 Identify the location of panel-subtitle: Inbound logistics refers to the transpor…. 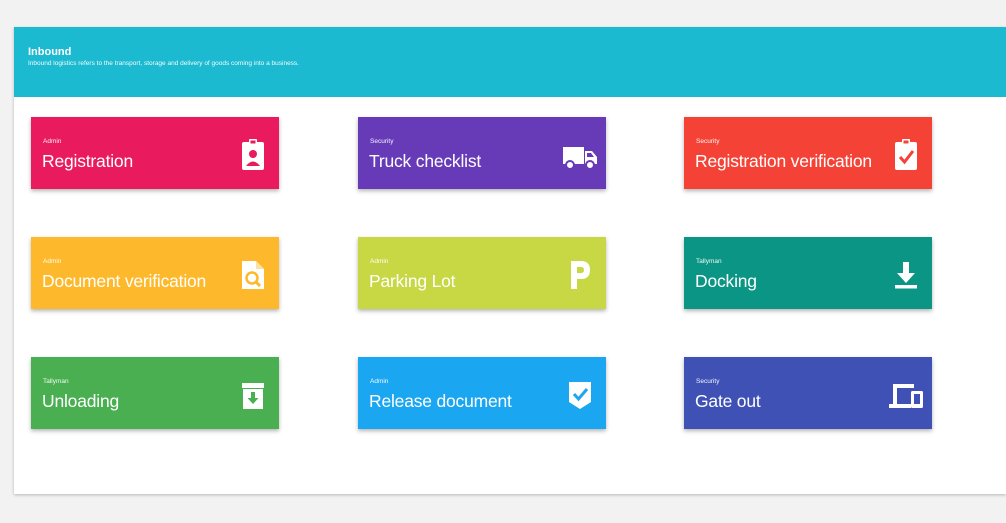
(163, 63).